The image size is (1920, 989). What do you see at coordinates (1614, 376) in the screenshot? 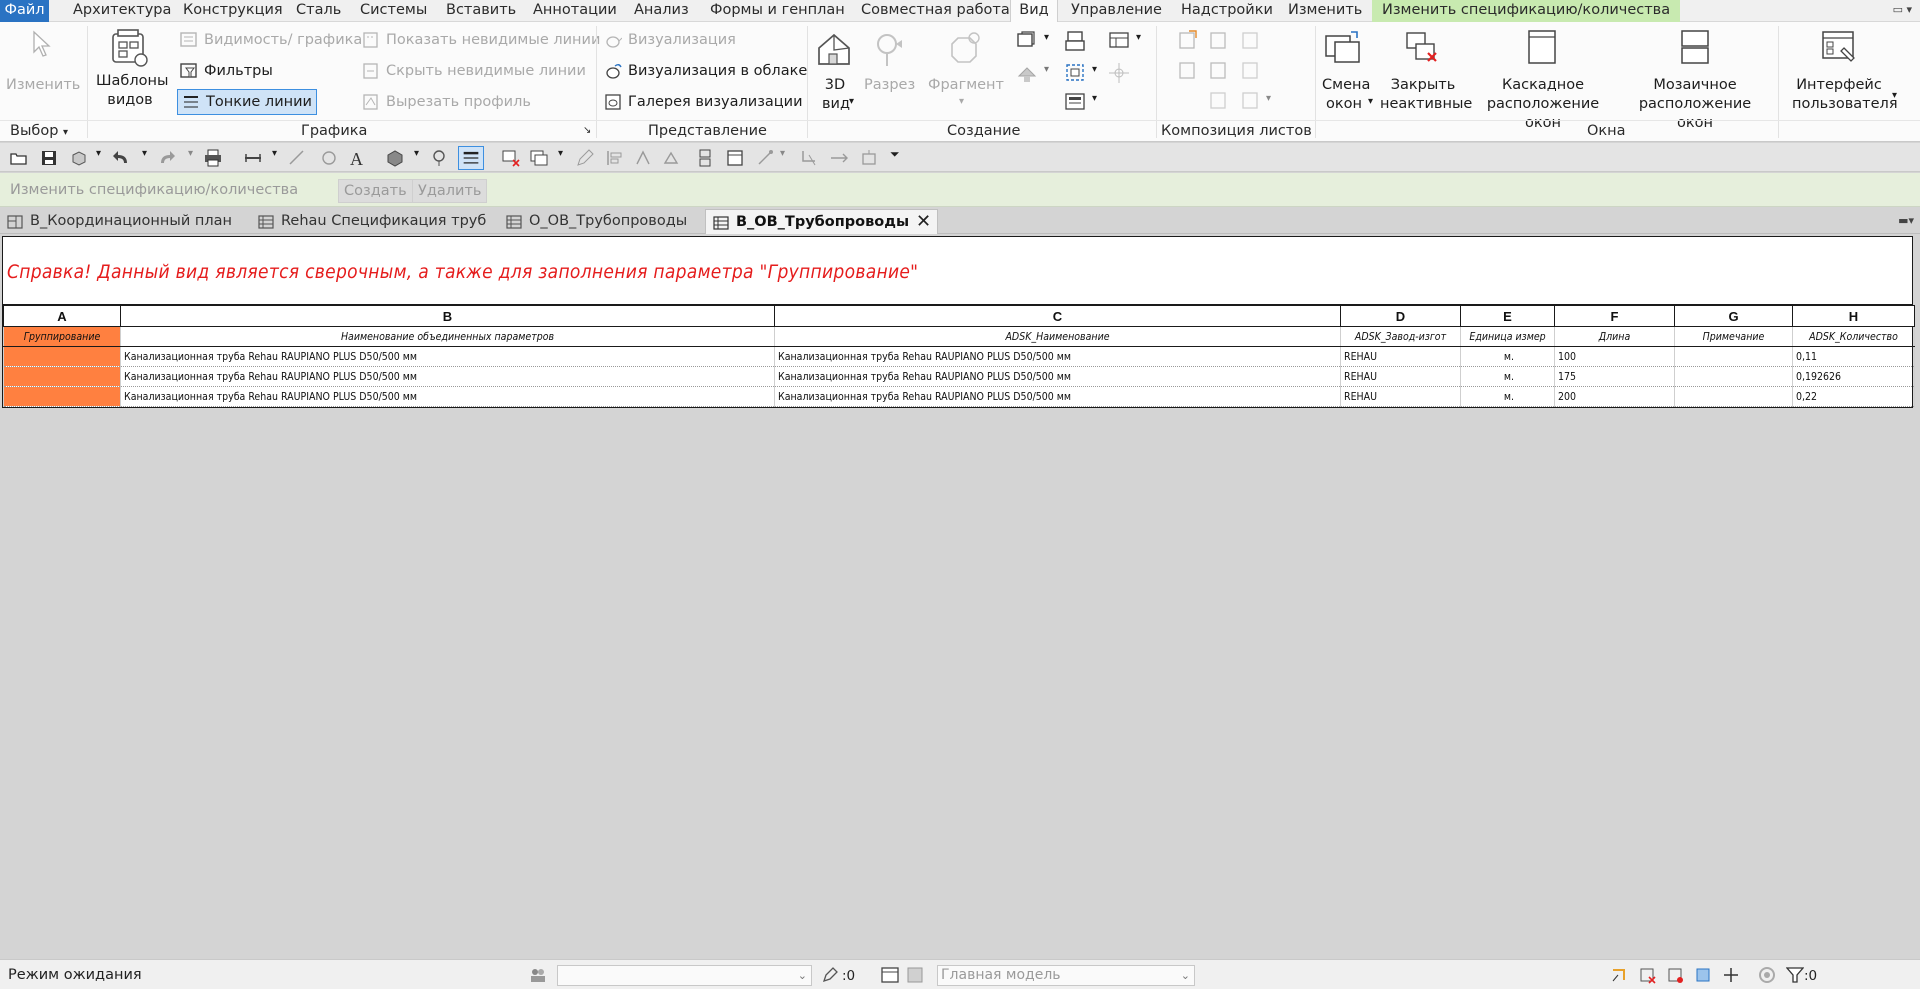
I see `length-cell: 175` at bounding box center [1614, 376].